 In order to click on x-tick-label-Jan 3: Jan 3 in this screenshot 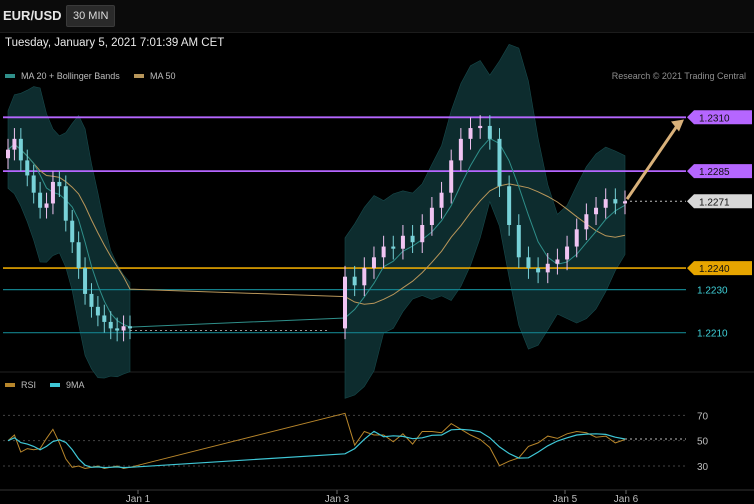, I will do `click(337, 499)`.